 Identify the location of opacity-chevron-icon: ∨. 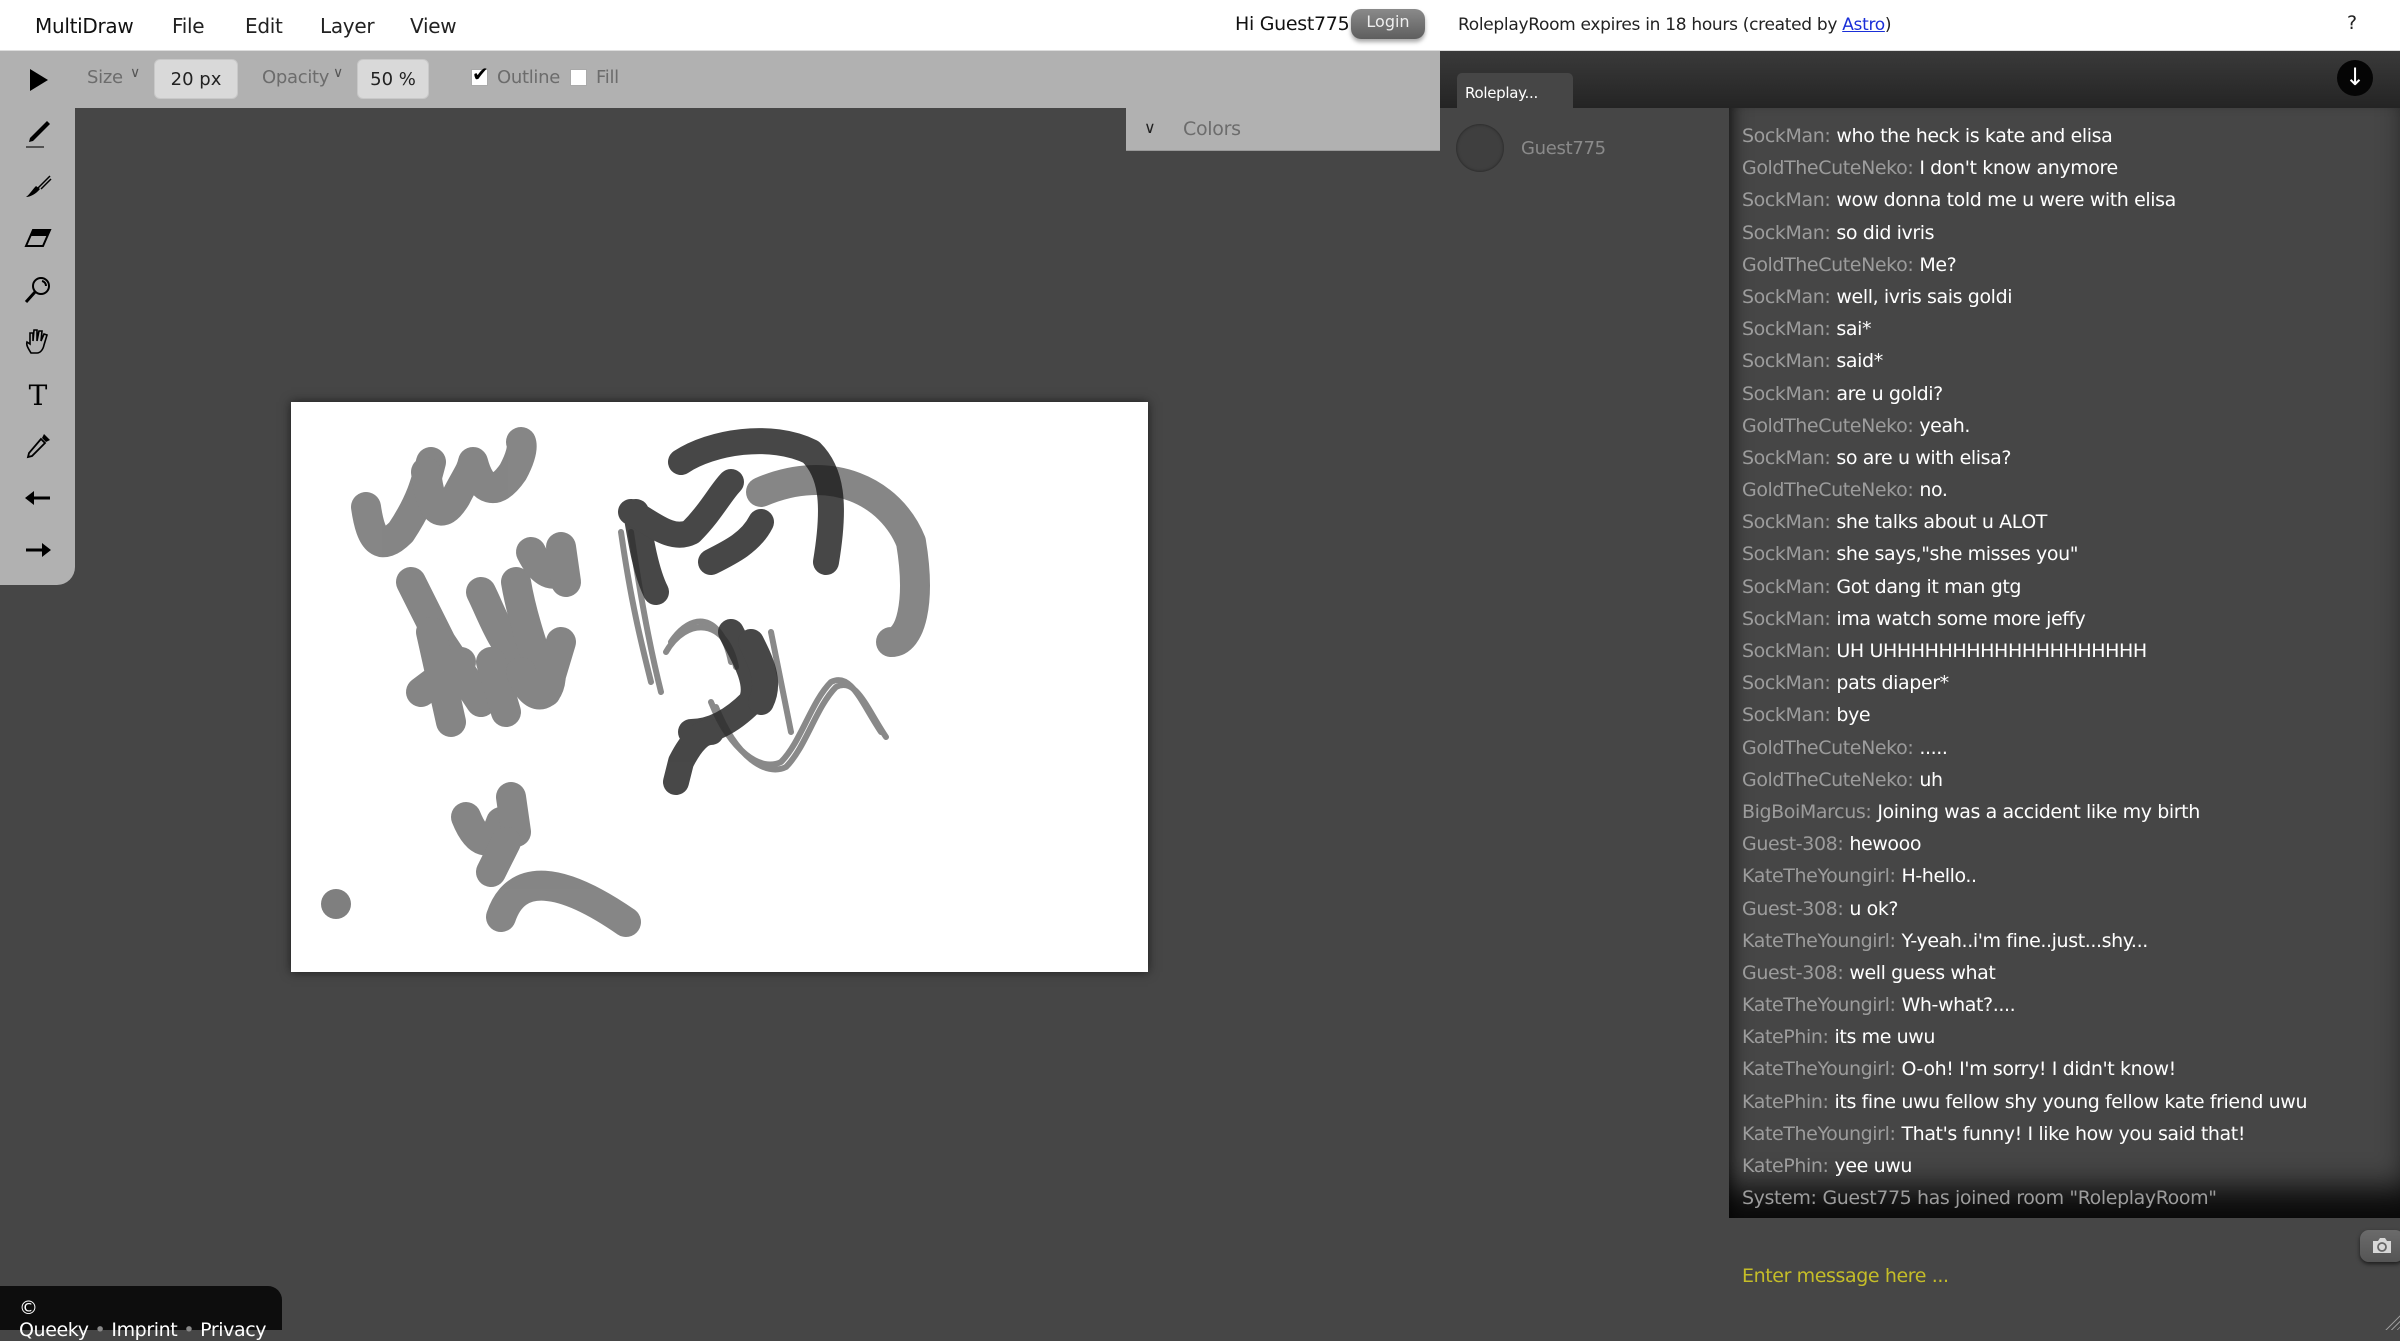
(338, 73).